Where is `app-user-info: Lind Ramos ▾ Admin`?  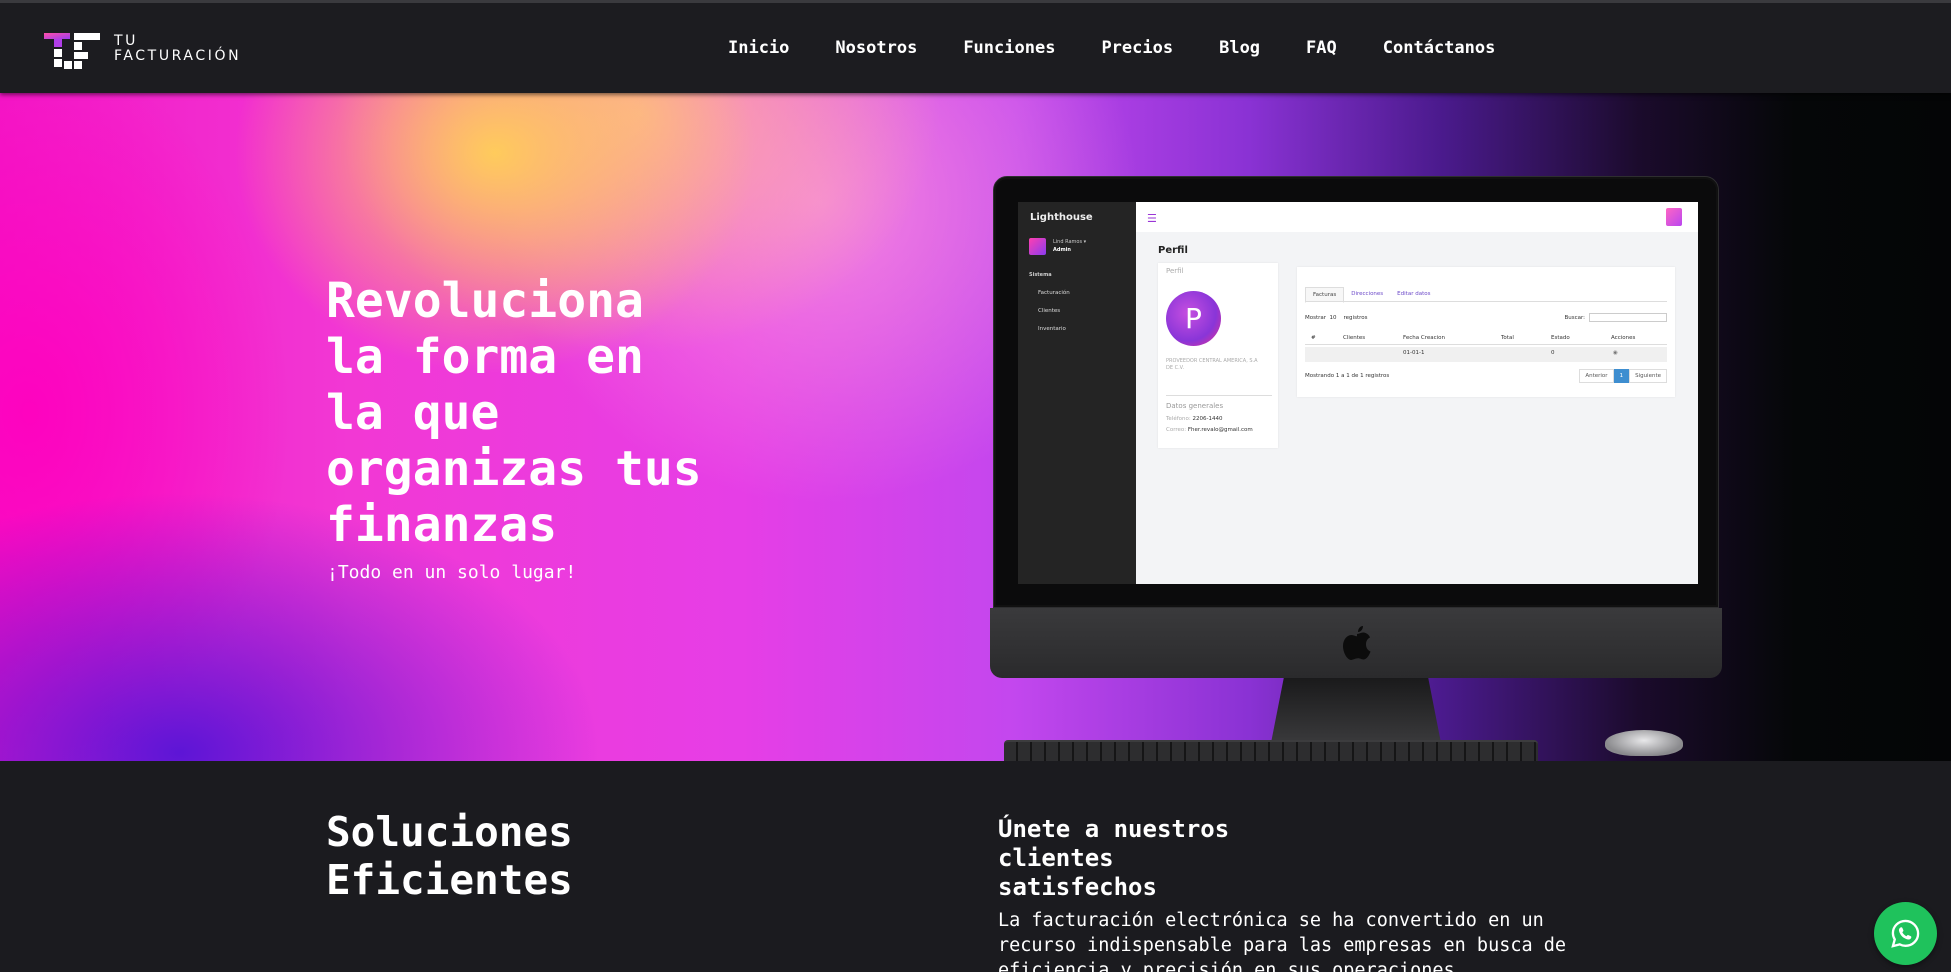 app-user-info: Lind Ramos ▾ Admin is located at coordinates (1069, 246).